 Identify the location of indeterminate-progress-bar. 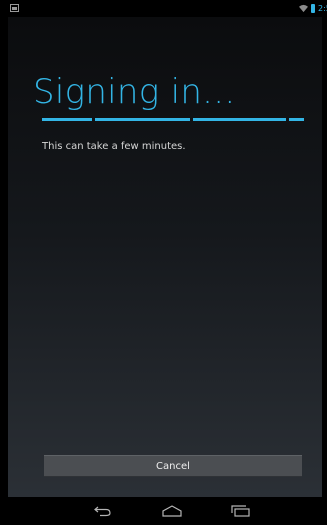
(173, 119).